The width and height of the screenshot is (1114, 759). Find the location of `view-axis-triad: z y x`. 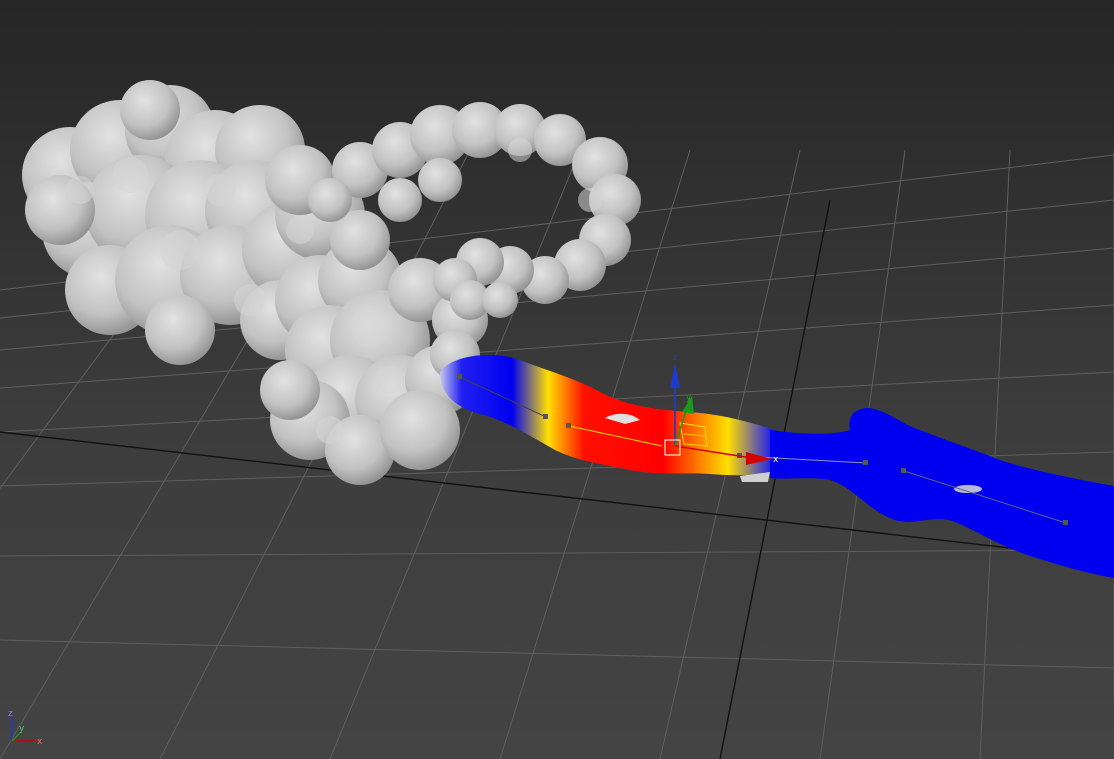

view-axis-triad: z y x is located at coordinates (25, 728).